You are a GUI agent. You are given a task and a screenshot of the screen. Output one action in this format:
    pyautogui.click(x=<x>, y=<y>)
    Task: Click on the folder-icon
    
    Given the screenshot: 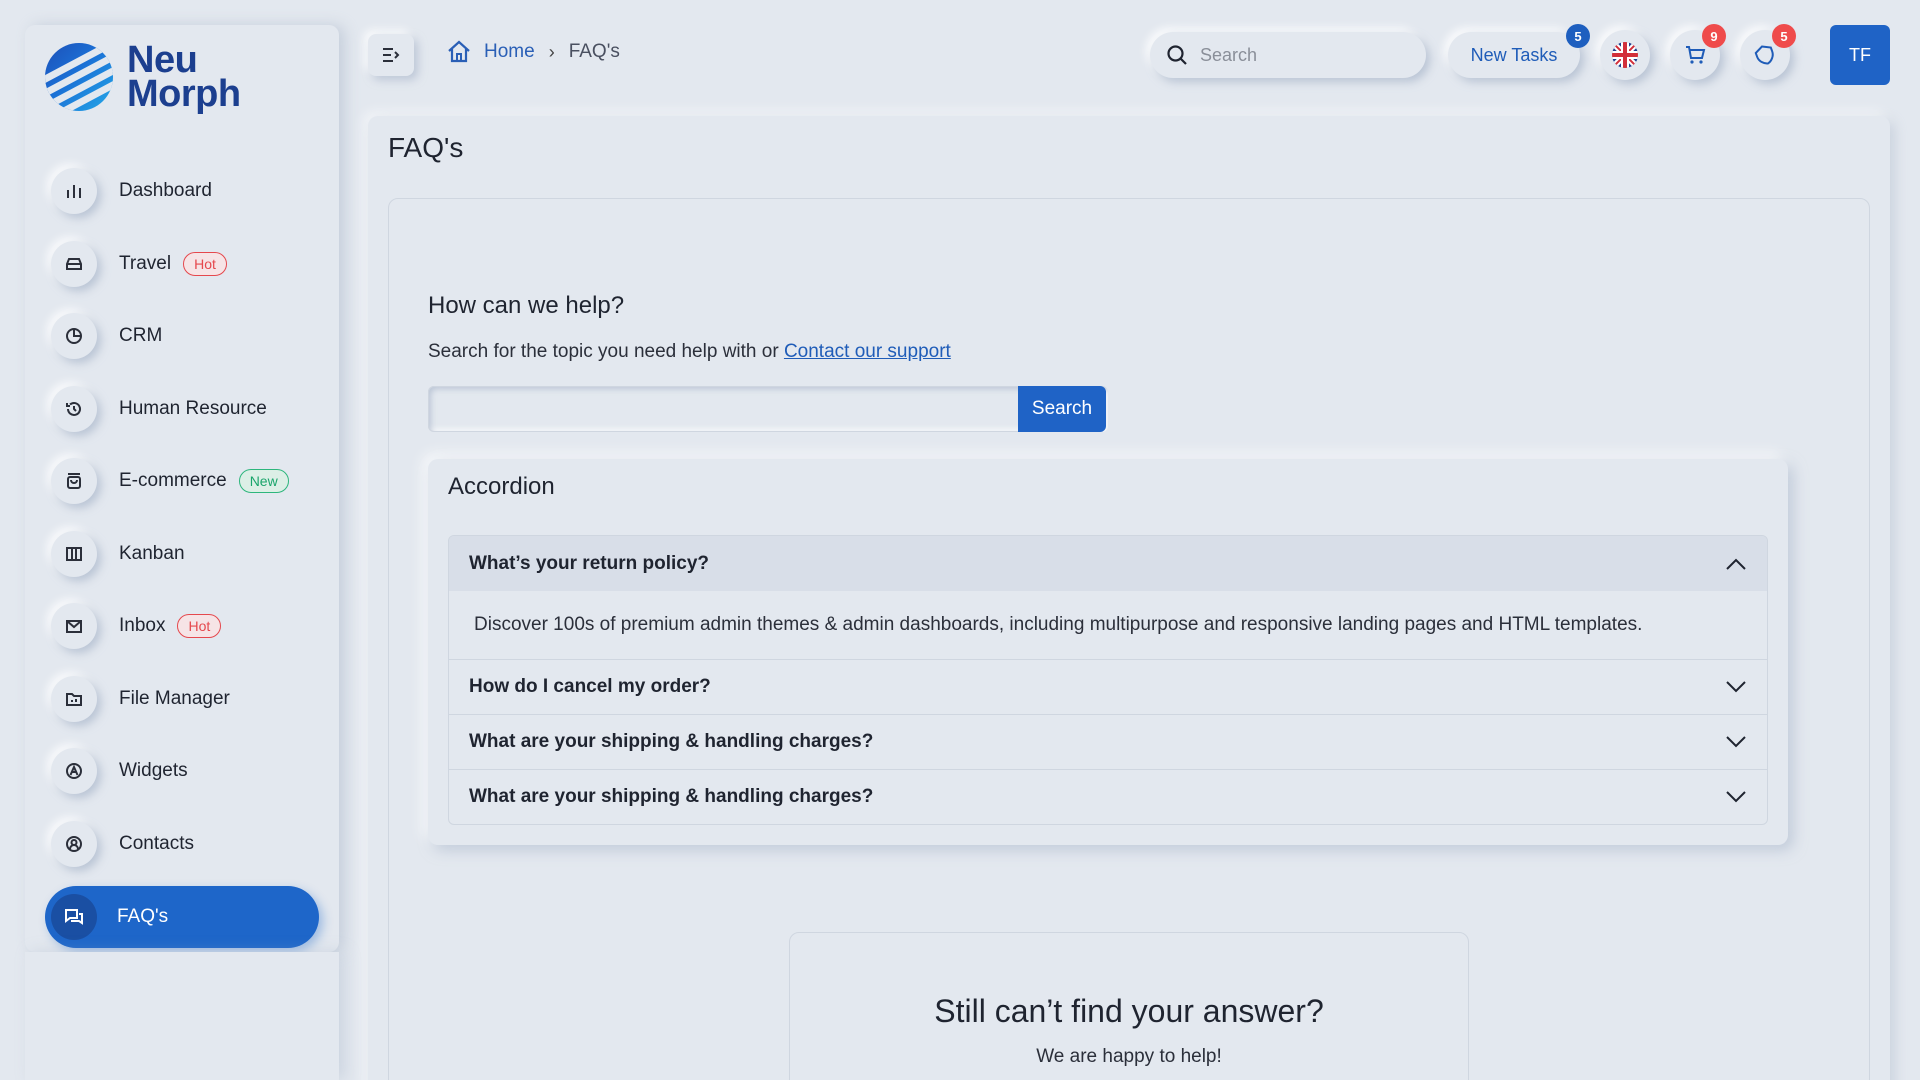 What is the action you would take?
    pyautogui.click(x=74, y=698)
    